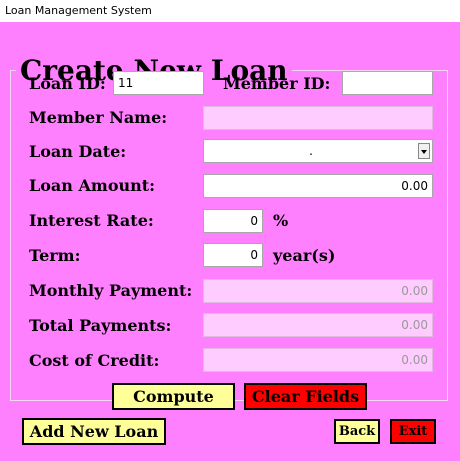 This screenshot has height=461, width=460. I want to click on loan-amount-input: 0.00, so click(318, 186).